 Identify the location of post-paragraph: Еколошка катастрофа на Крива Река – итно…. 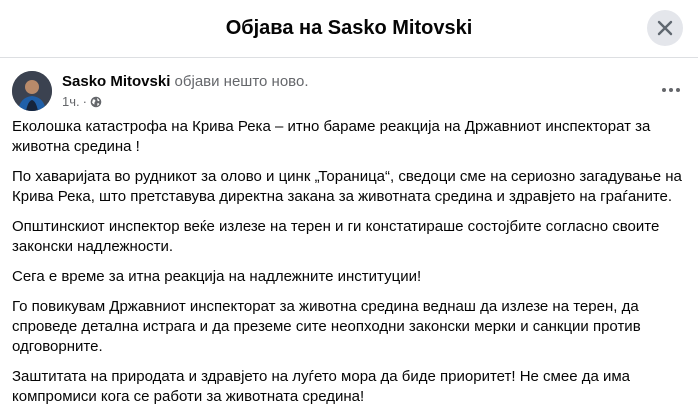
(331, 136).